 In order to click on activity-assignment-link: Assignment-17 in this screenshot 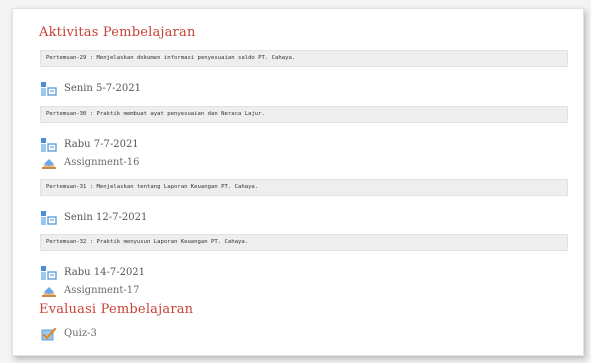, I will do `click(90, 290)`.